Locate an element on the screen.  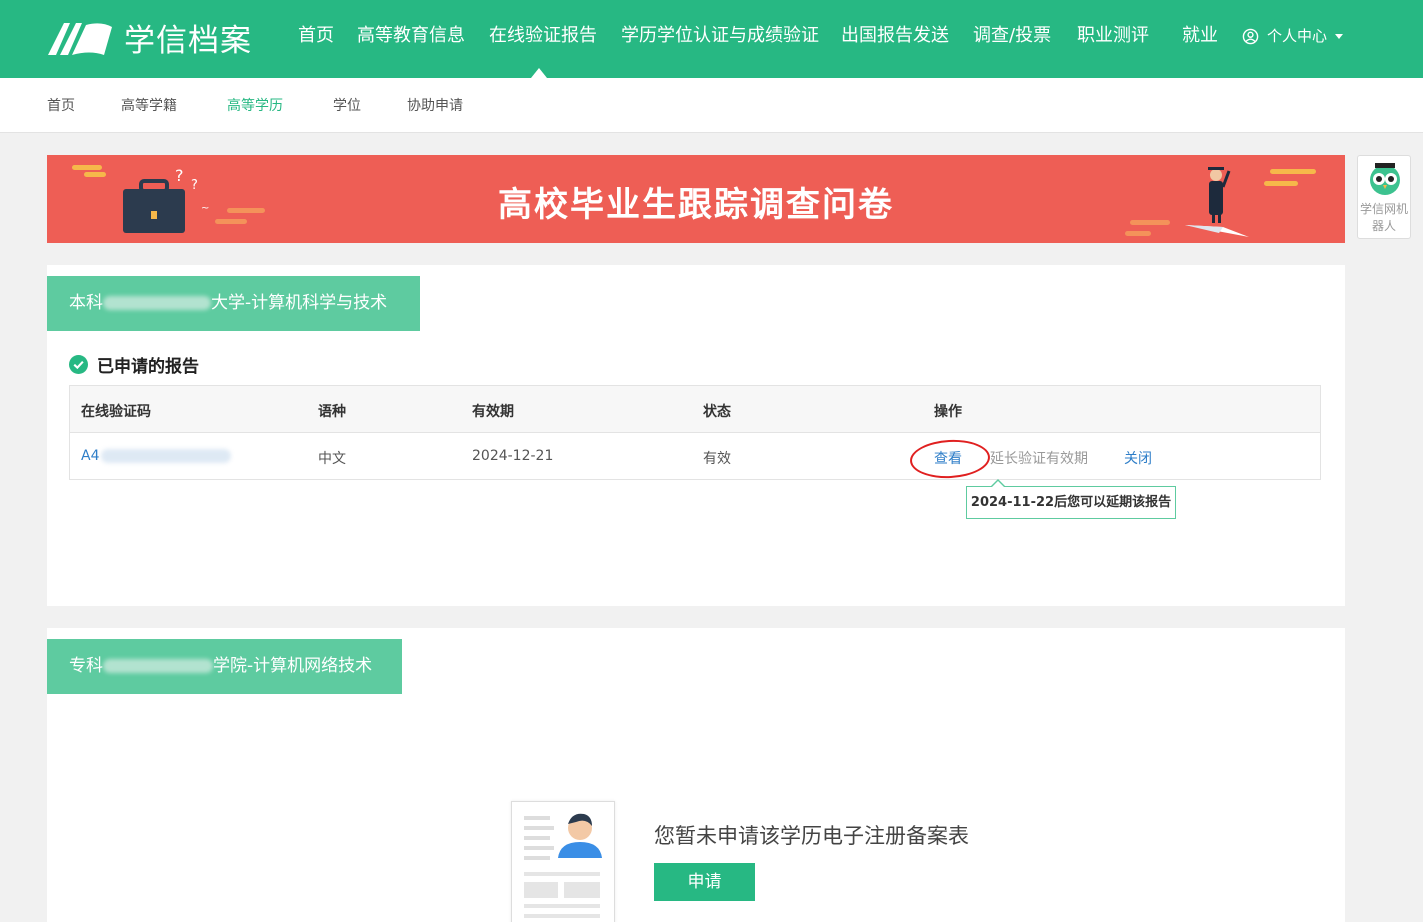
nav-career-assessment: 职业测评 is located at coordinates (1113, 36).